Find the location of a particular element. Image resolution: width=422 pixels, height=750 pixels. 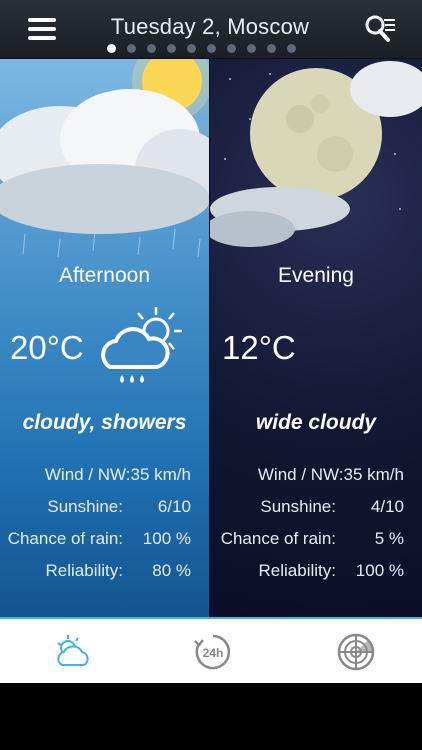

bottom-tab-bar: 24h is located at coordinates (211, 651).